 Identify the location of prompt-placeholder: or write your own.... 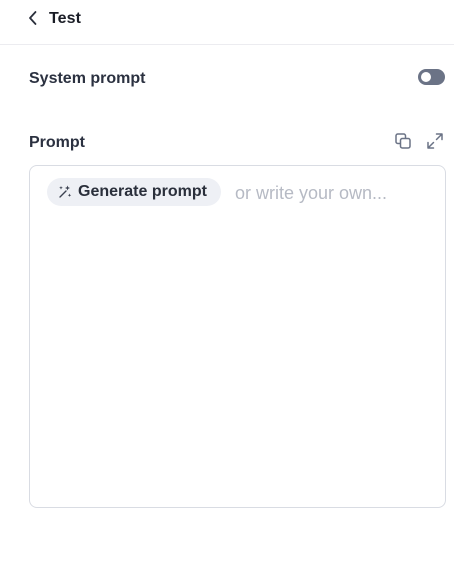
(311, 193).